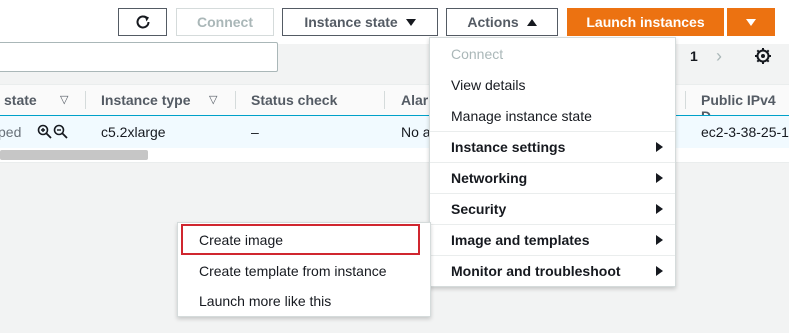  Describe the element at coordinates (416, 132) in the screenshot. I see `cell-alarm: No a` at that location.